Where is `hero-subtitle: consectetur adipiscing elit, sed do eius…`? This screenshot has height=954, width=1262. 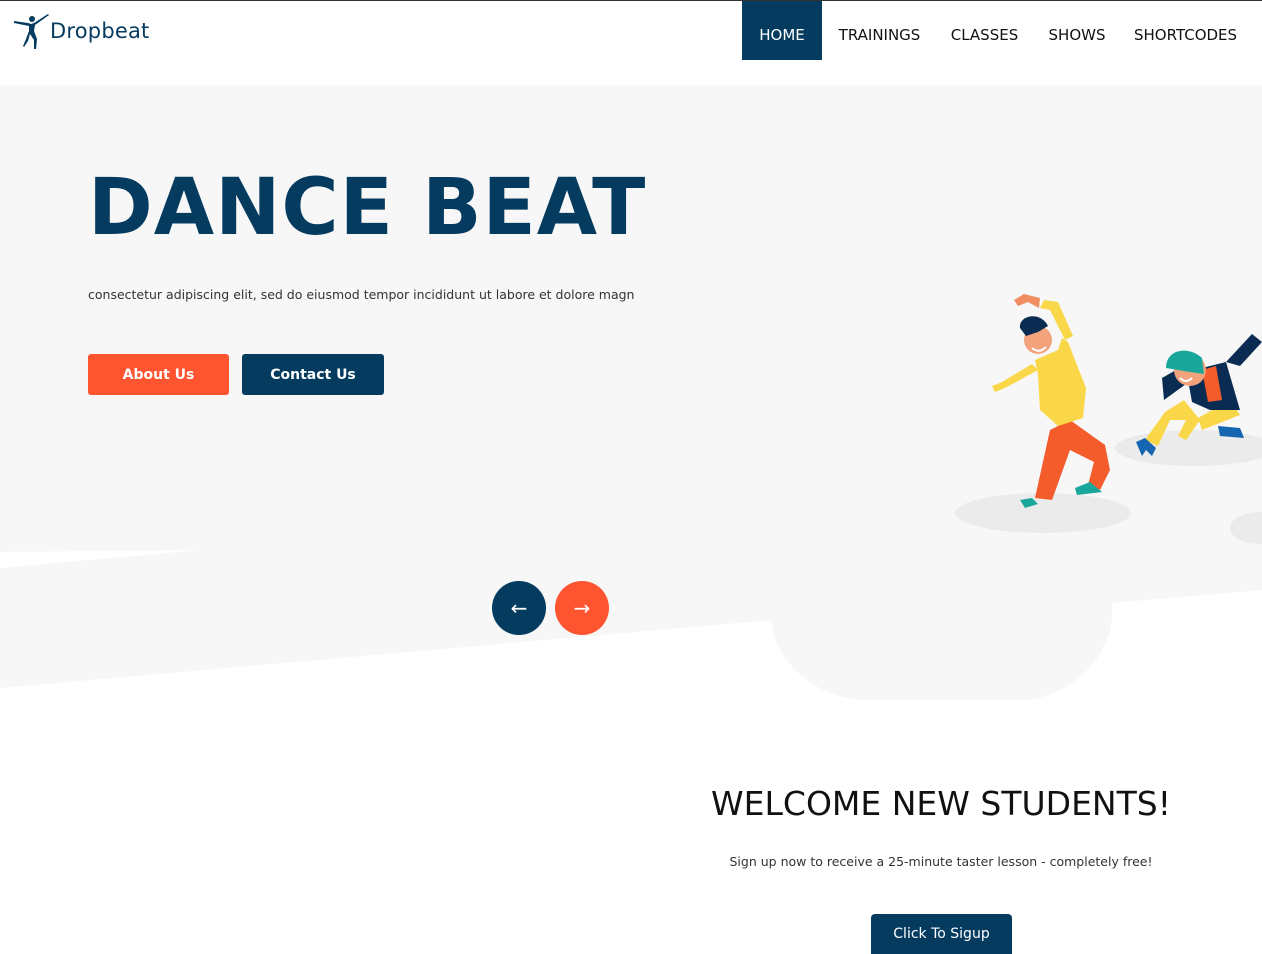
hero-subtitle: consectetur adipiscing elit, sed do eius… is located at coordinates (361, 294).